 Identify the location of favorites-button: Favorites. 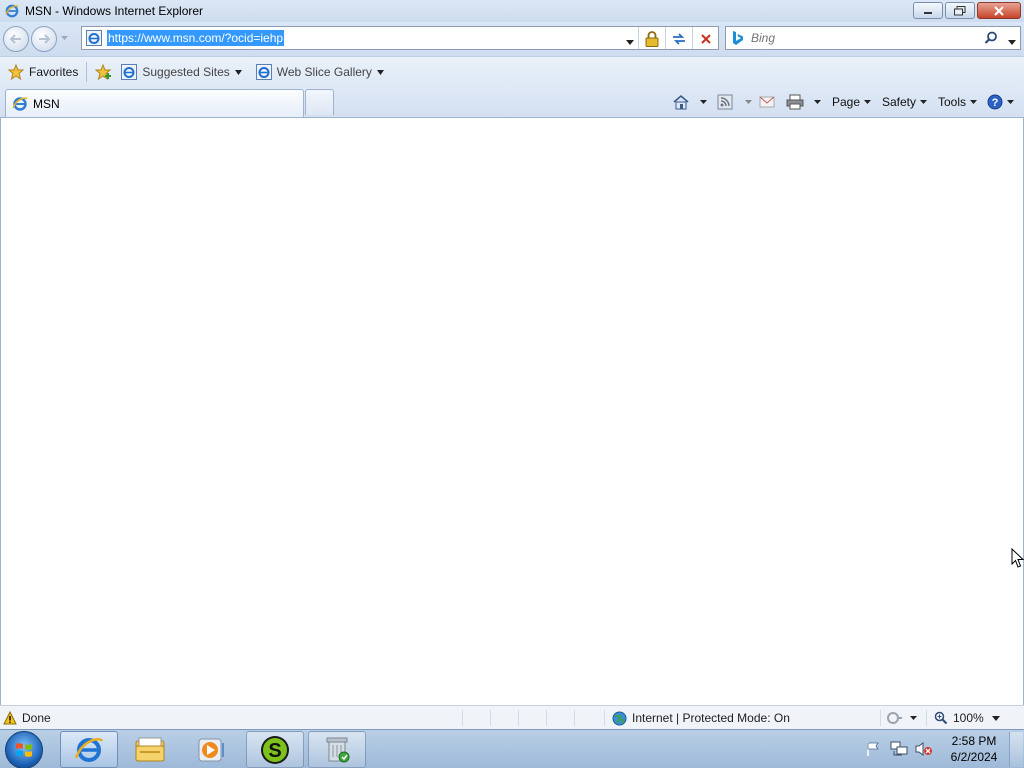
(43, 72).